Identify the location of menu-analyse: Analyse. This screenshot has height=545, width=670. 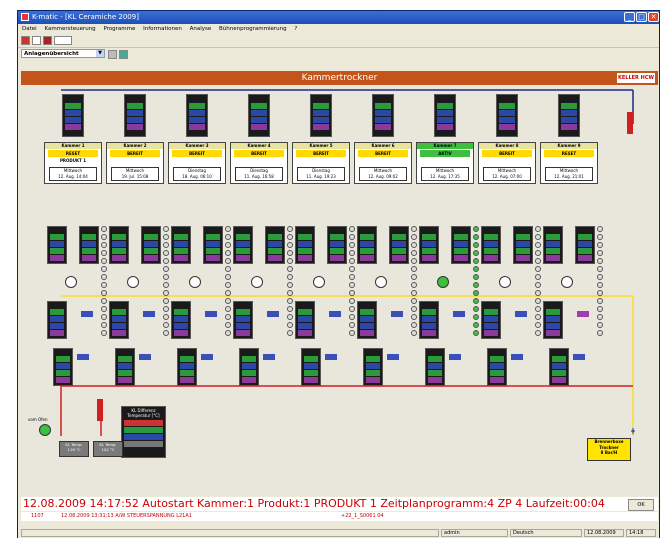
(201, 29).